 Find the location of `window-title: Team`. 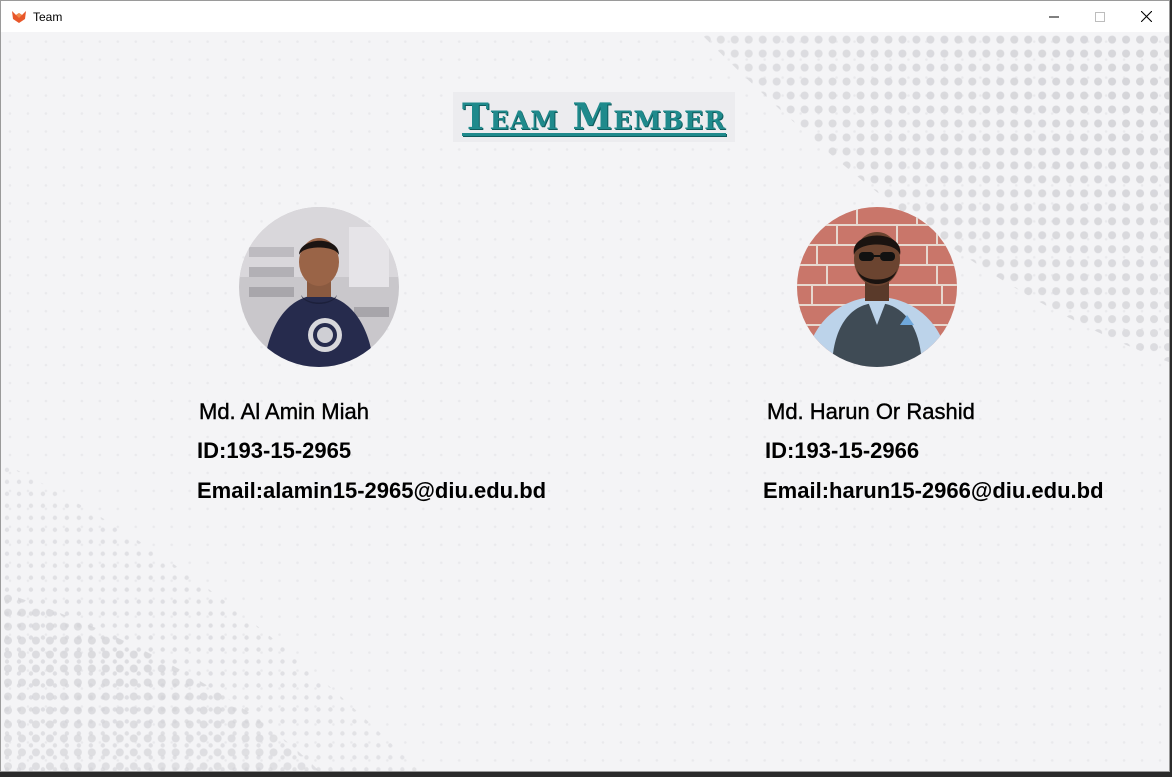

window-title: Team is located at coordinates (48, 16).